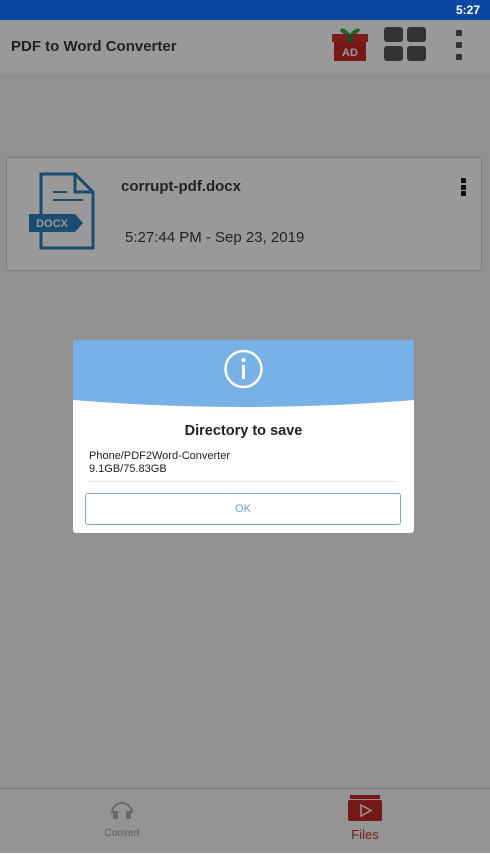 This screenshot has width=490, height=854. I want to click on ok-button: OK, so click(243, 509).